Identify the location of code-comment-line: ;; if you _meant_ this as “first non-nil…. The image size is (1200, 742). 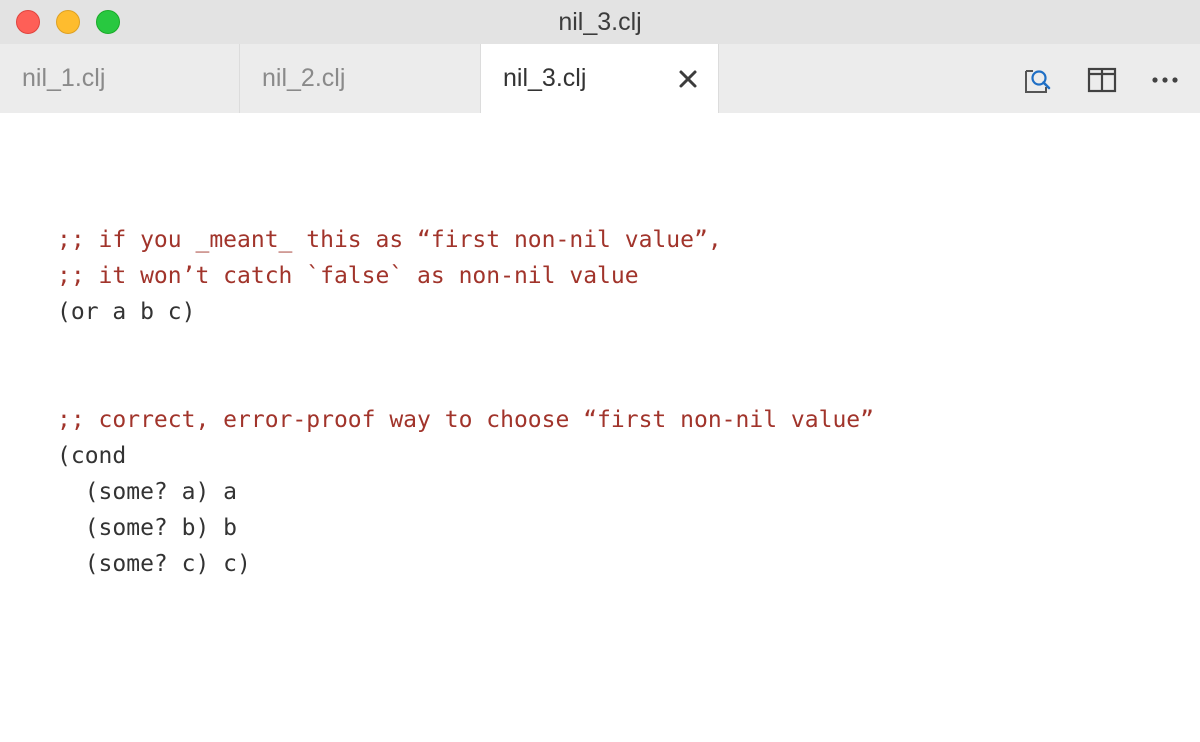
(389, 240).